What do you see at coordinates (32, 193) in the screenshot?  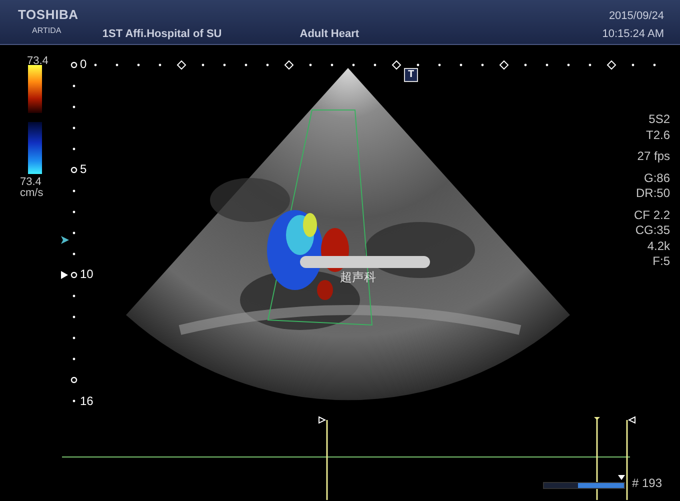 I see `velocity-unit-label: cm/s` at bounding box center [32, 193].